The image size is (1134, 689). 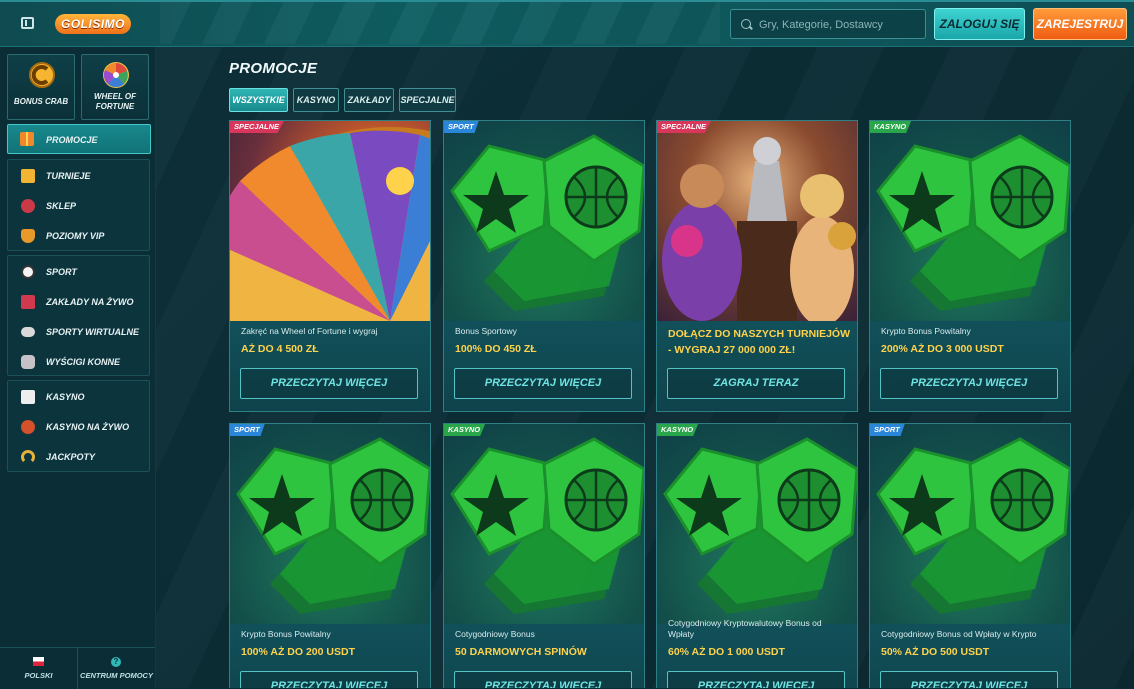 What do you see at coordinates (544, 524) in the screenshot?
I see `weekly-bonus-art` at bounding box center [544, 524].